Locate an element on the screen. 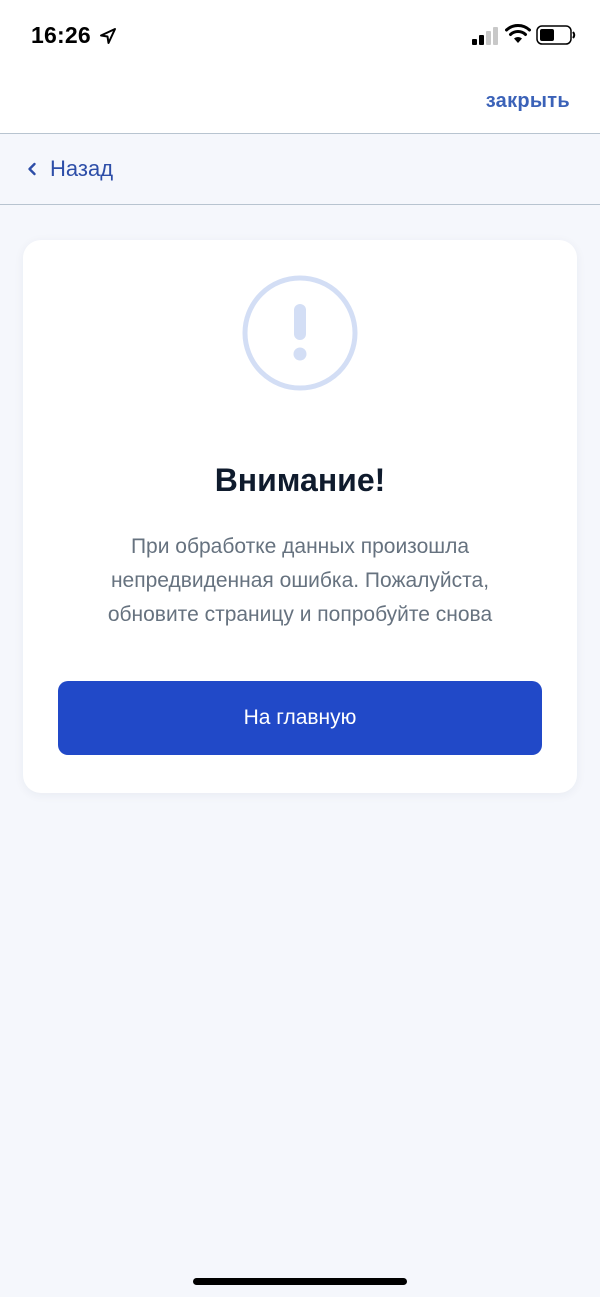 The height and width of the screenshot is (1297, 600). nav-bar: Назад is located at coordinates (300, 169).